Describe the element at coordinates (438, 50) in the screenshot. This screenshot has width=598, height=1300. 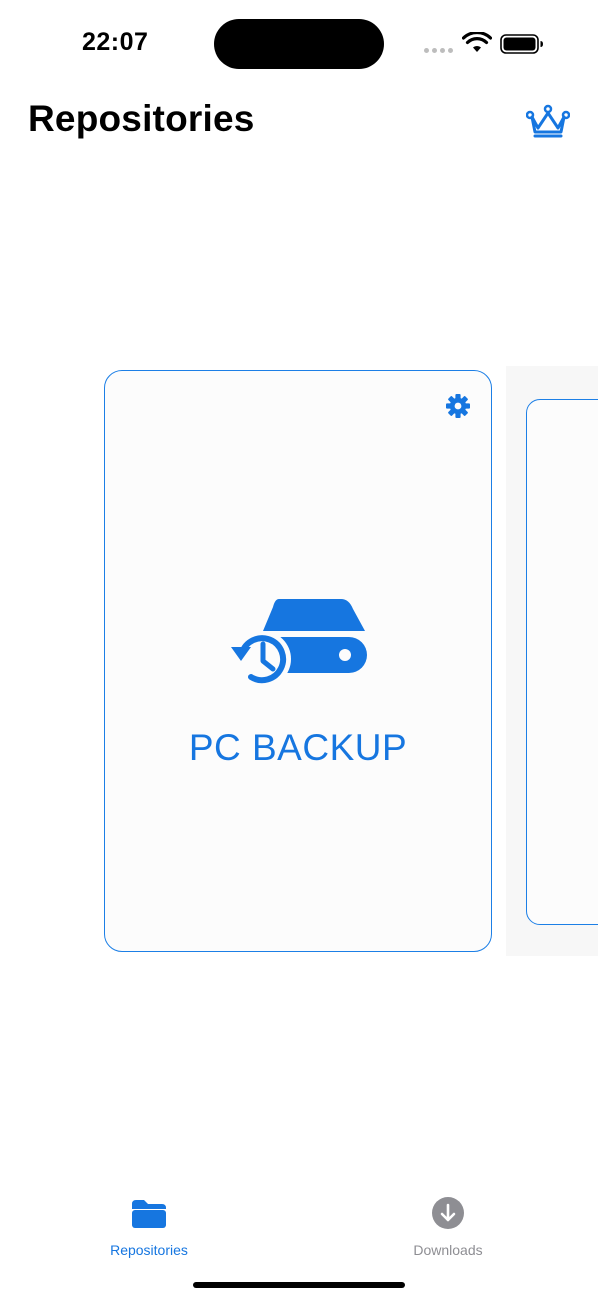
I see `cellular-signal-icon` at that location.